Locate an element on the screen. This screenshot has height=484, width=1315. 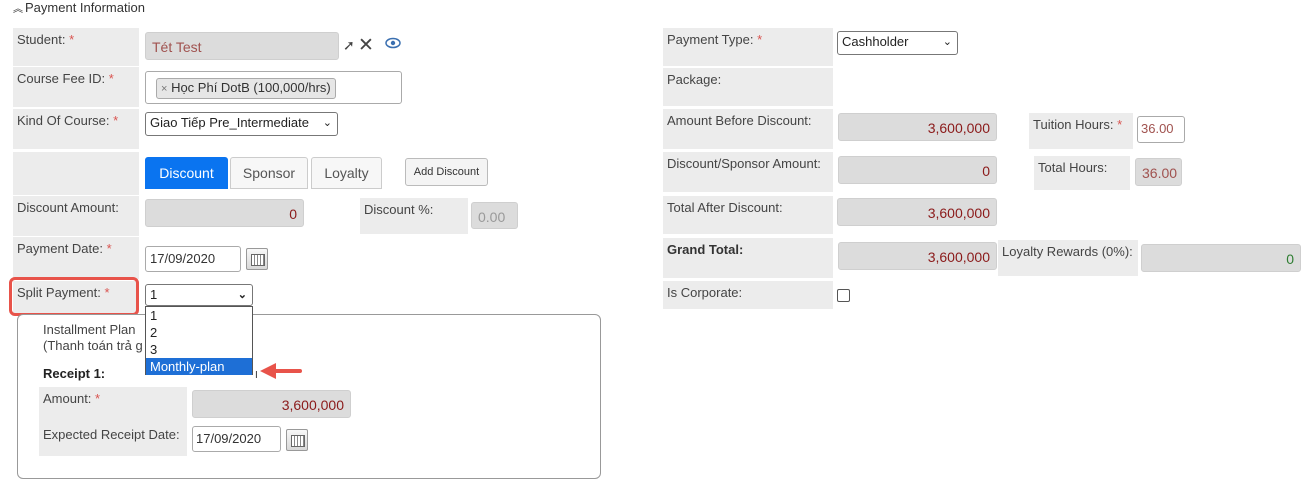
tab-sponsor: Sponsor is located at coordinates (269, 173).